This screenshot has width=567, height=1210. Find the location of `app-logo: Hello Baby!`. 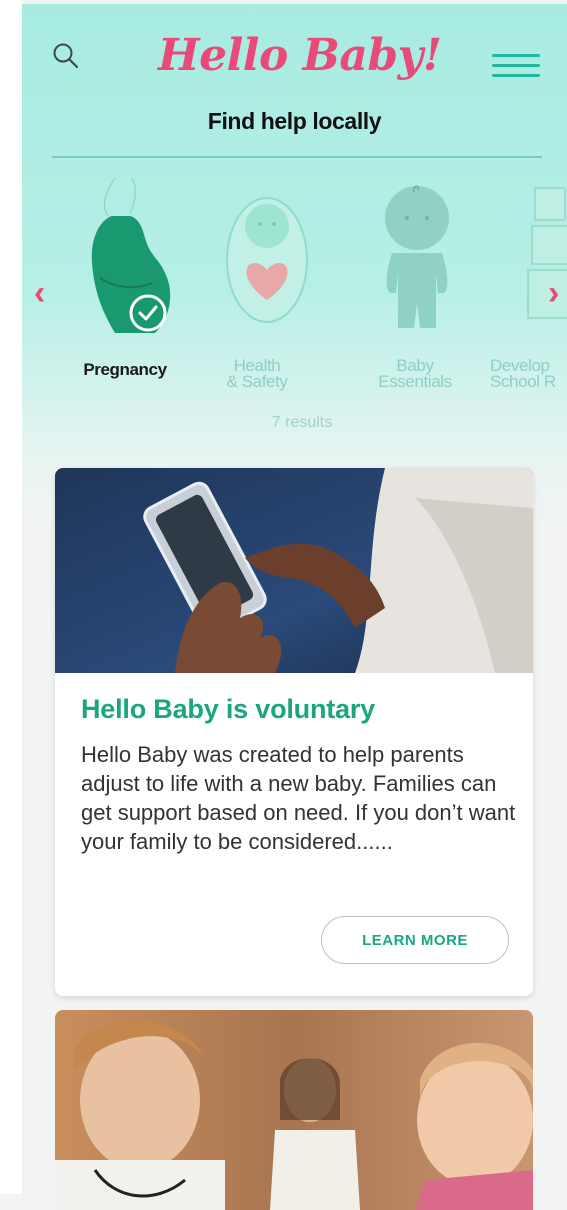

app-logo: Hello Baby! is located at coordinates (308, 56).